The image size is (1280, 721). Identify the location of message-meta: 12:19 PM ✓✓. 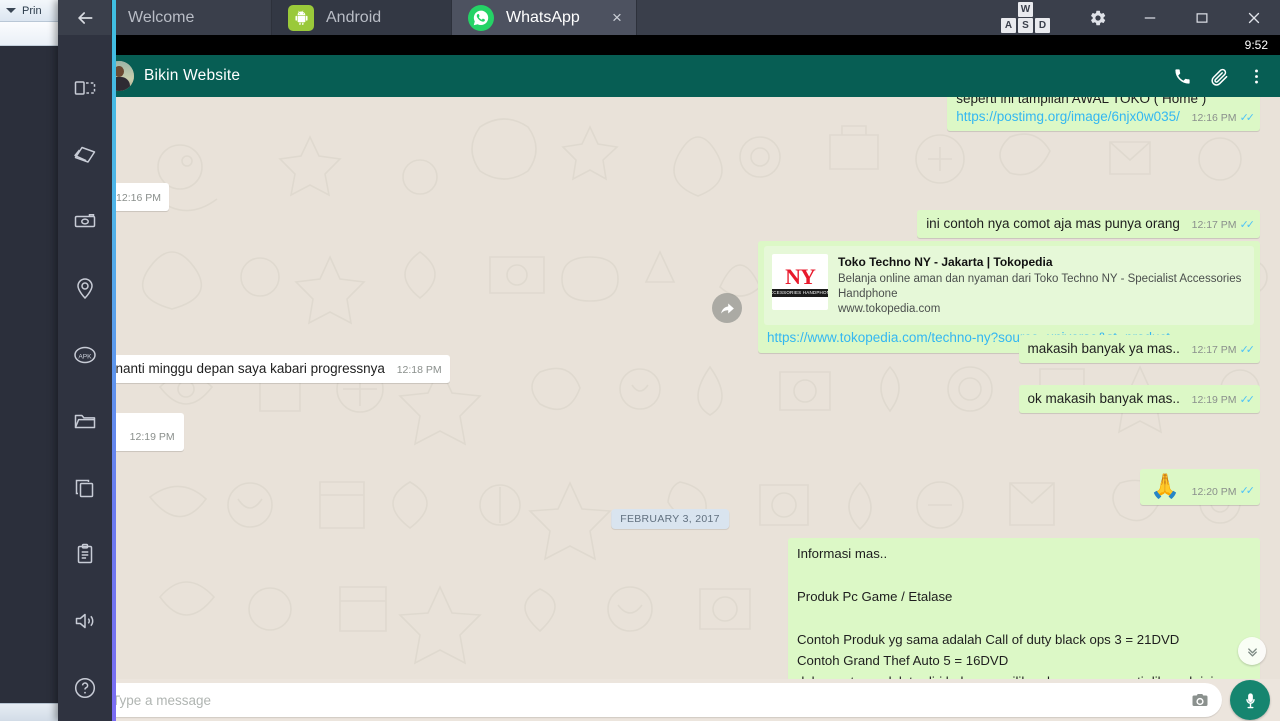
(1224, 400).